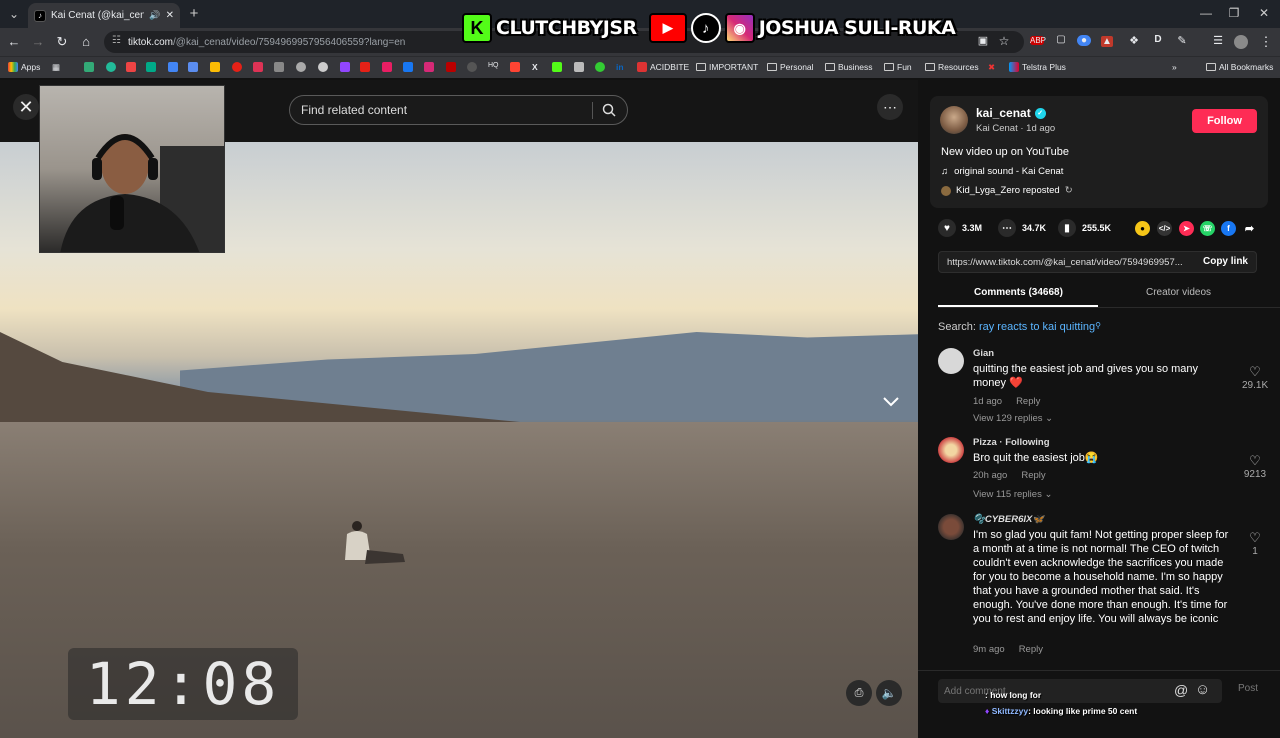  I want to click on whatsapp-icon: ☏, so click(1207, 228).